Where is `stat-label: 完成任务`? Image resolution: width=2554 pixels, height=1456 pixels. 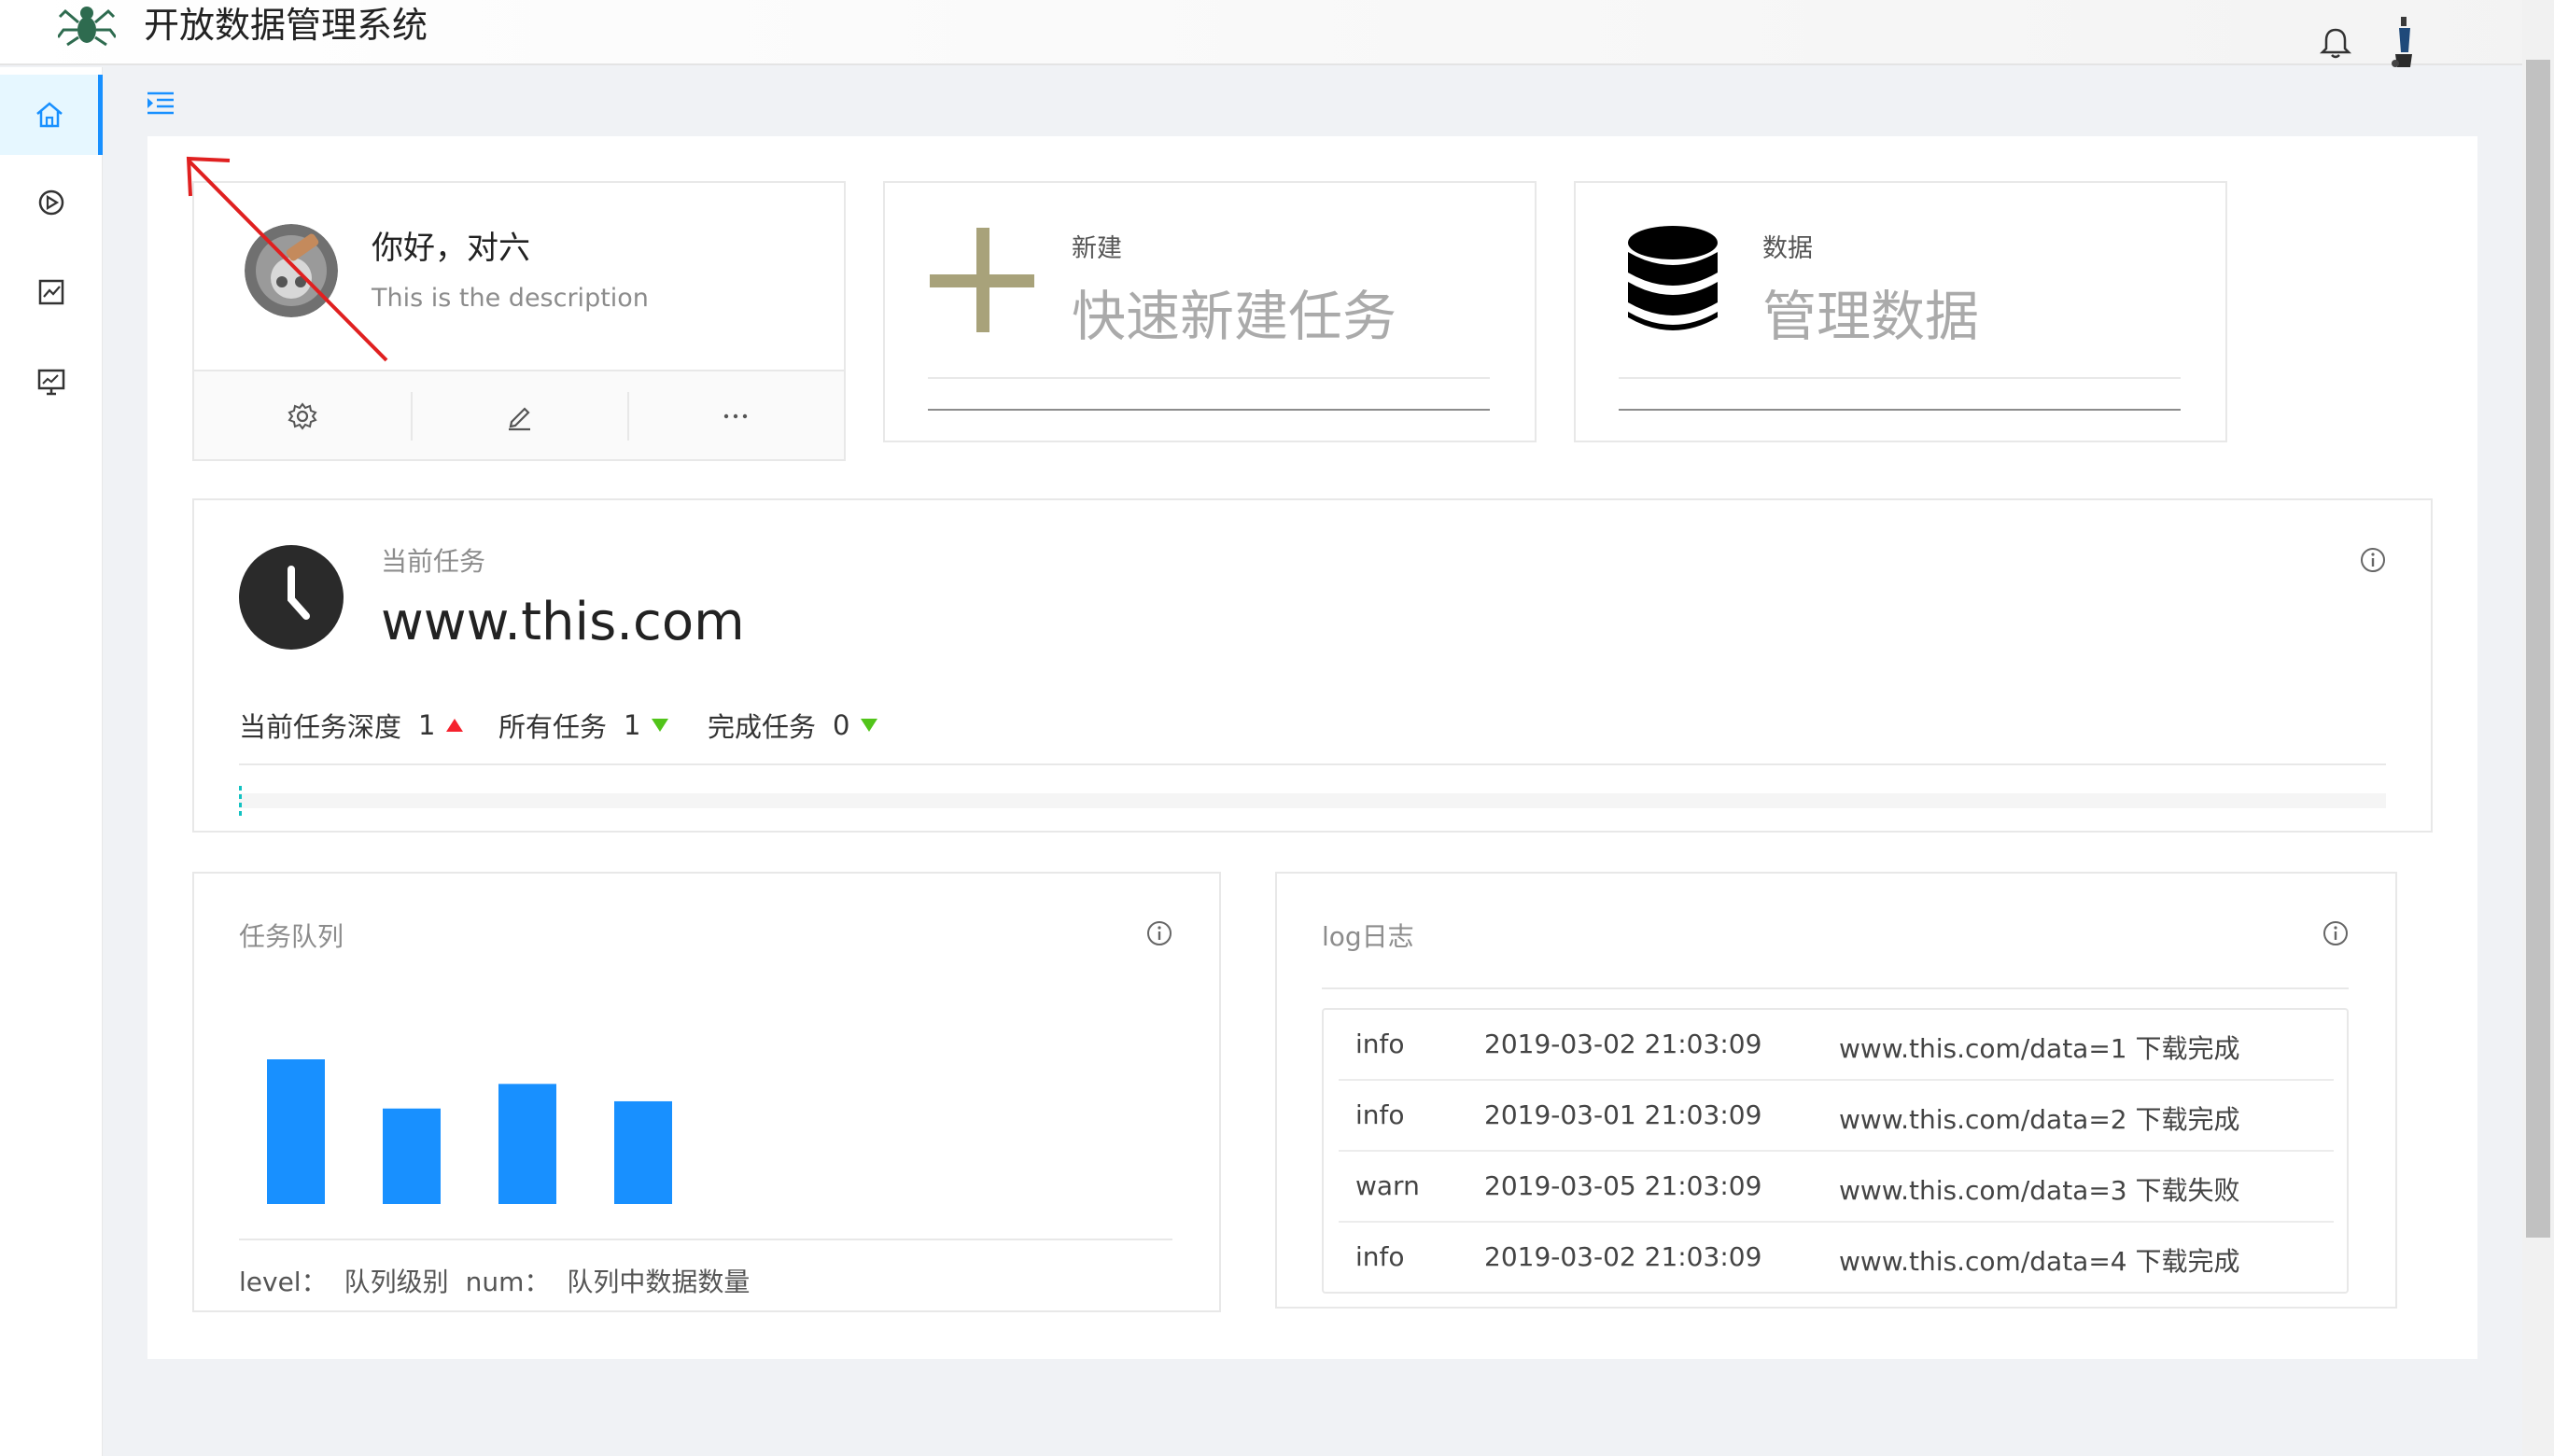 stat-label: 完成任务 is located at coordinates (762, 727).